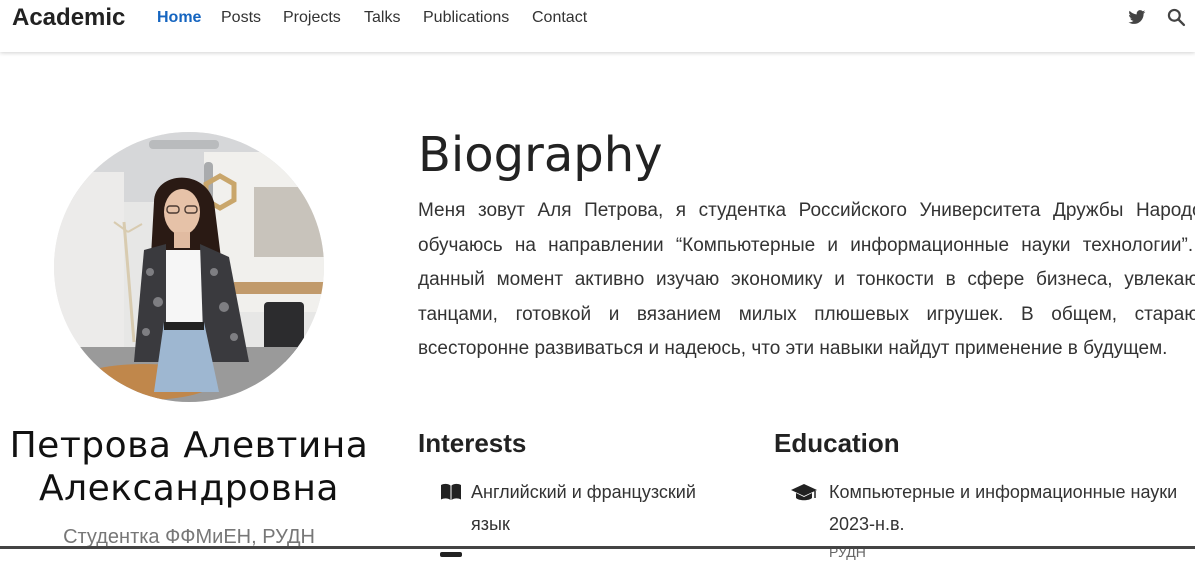 The width and height of the screenshot is (1195, 568). What do you see at coordinates (189, 267) in the screenshot?
I see `profile-avatar` at bounding box center [189, 267].